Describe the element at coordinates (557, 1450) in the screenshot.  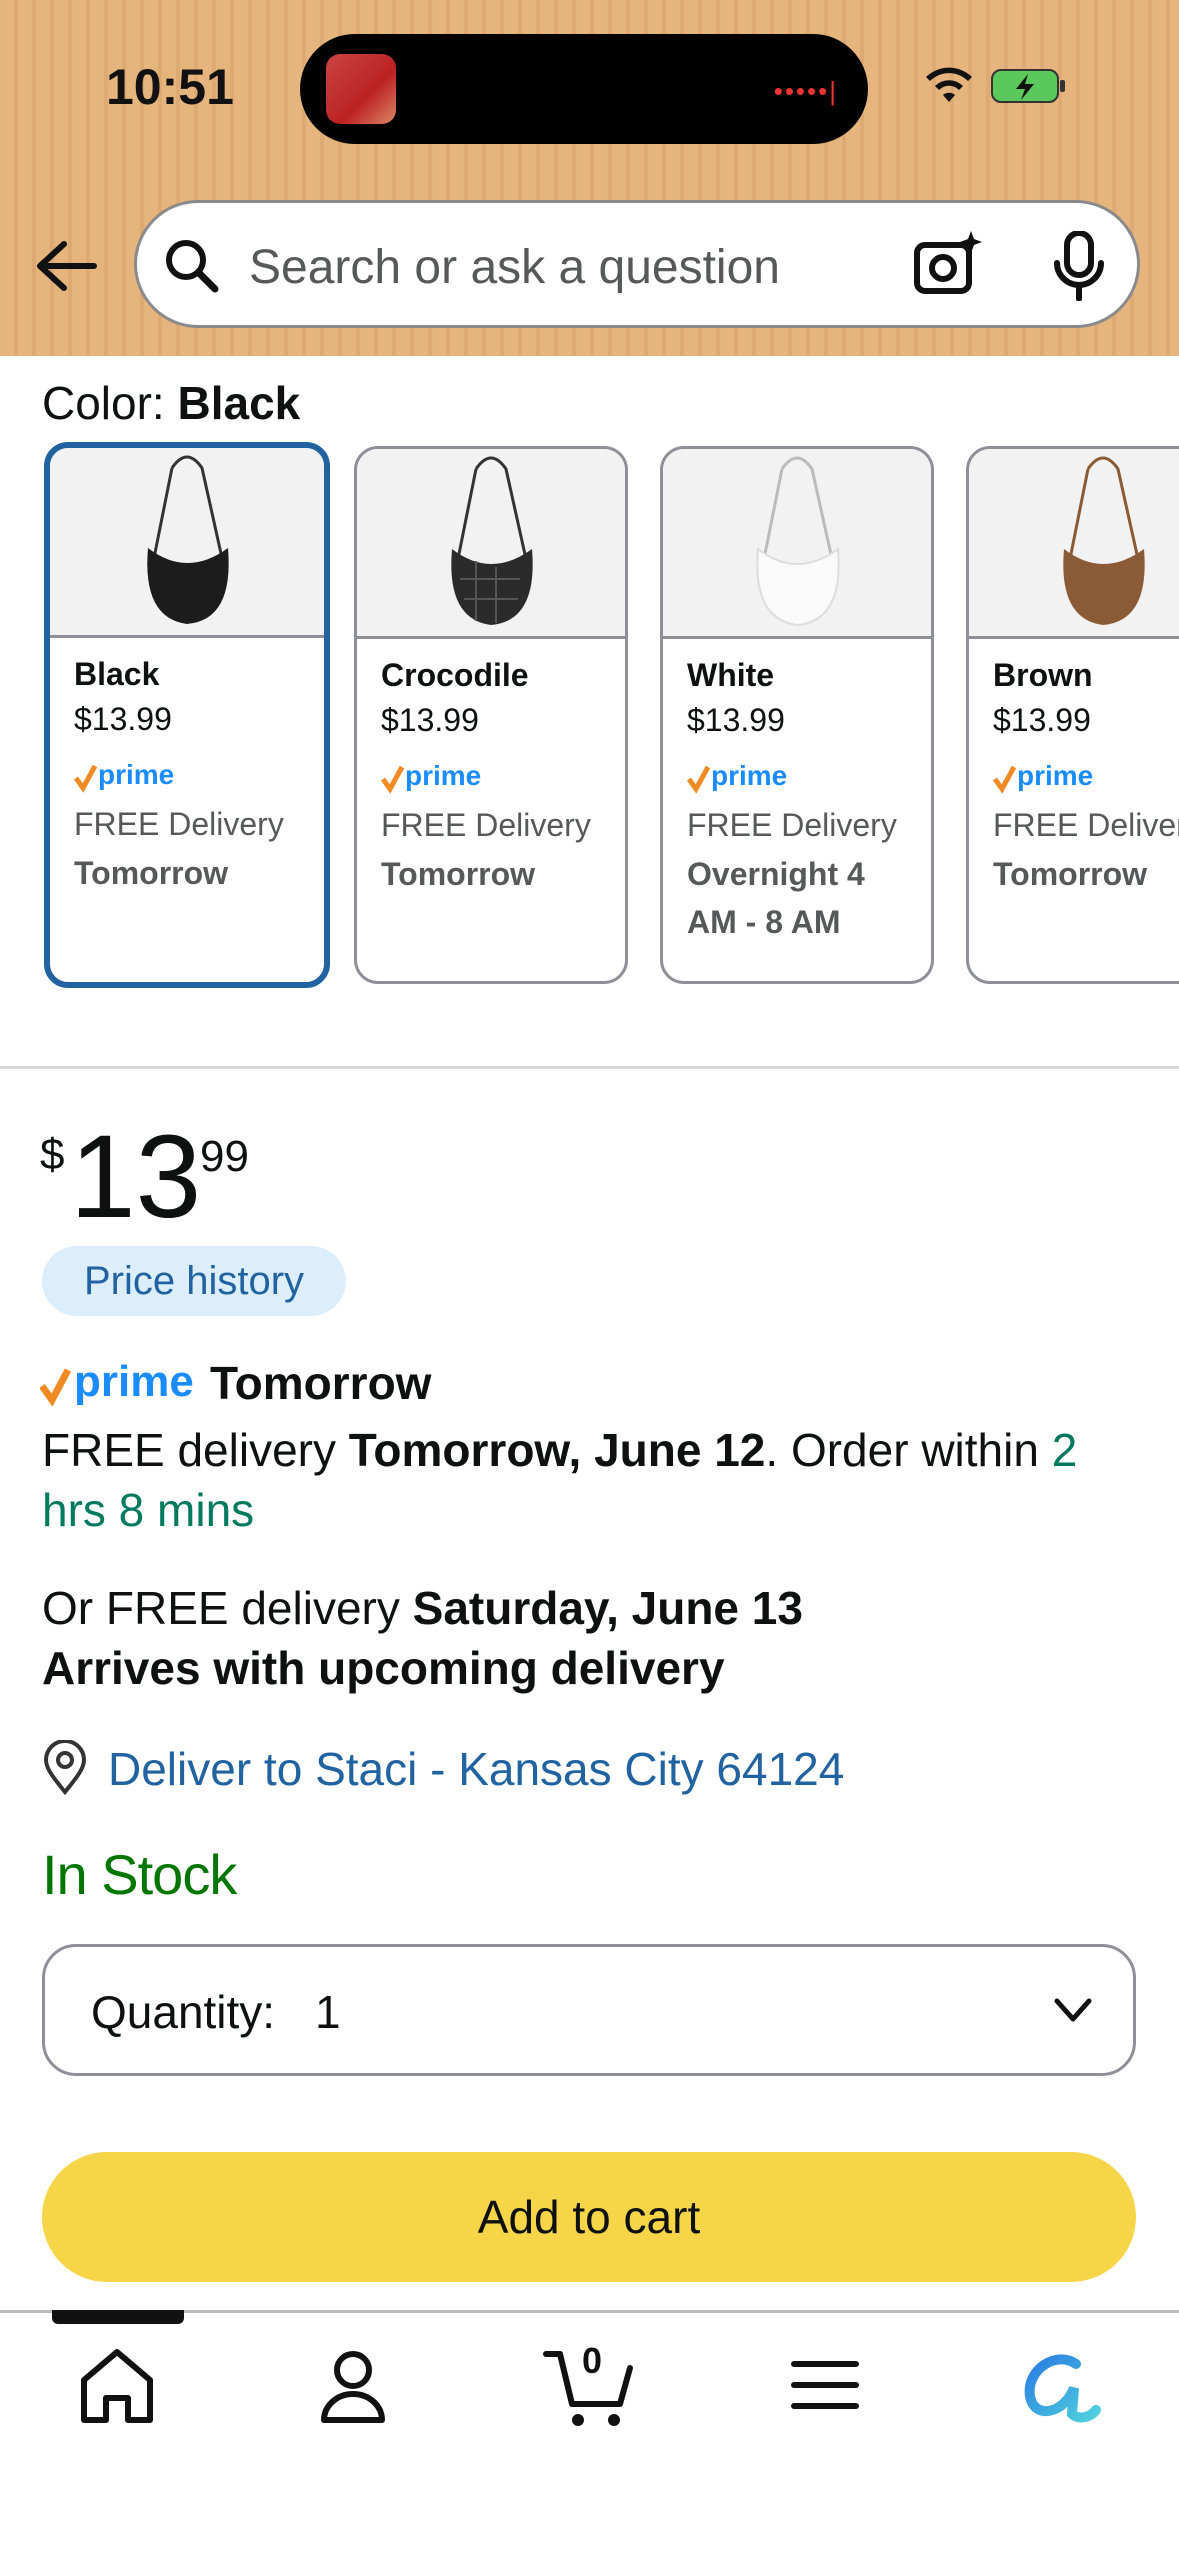
I see `delivery-date: Tomorrow, June 12` at that location.